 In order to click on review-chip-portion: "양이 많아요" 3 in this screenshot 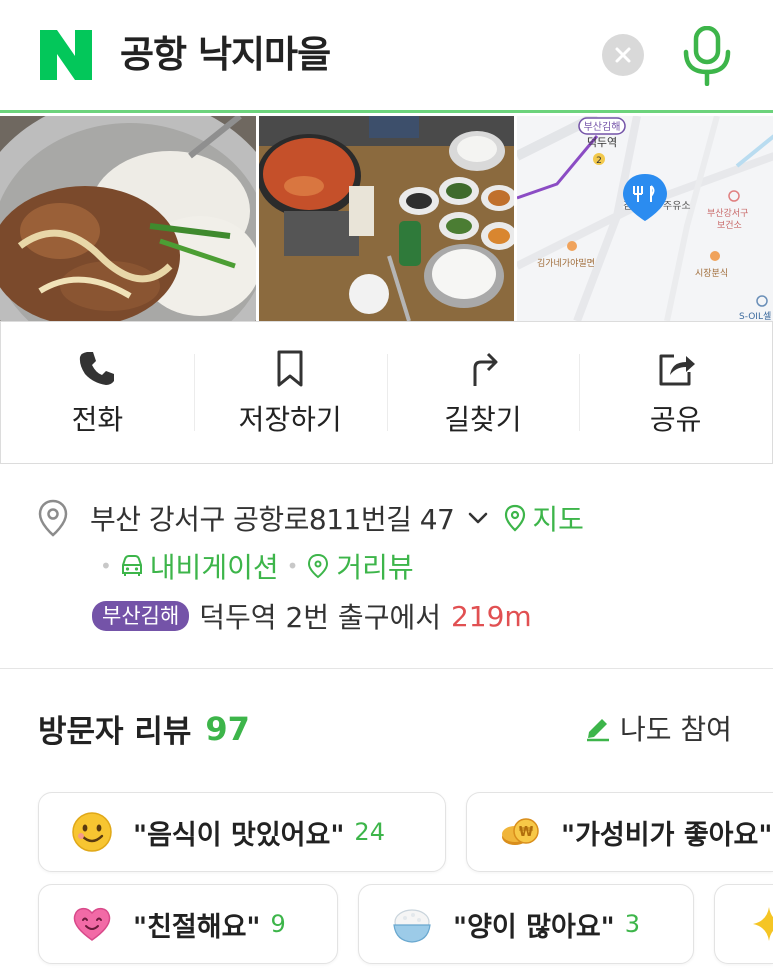, I will do `click(526, 924)`.